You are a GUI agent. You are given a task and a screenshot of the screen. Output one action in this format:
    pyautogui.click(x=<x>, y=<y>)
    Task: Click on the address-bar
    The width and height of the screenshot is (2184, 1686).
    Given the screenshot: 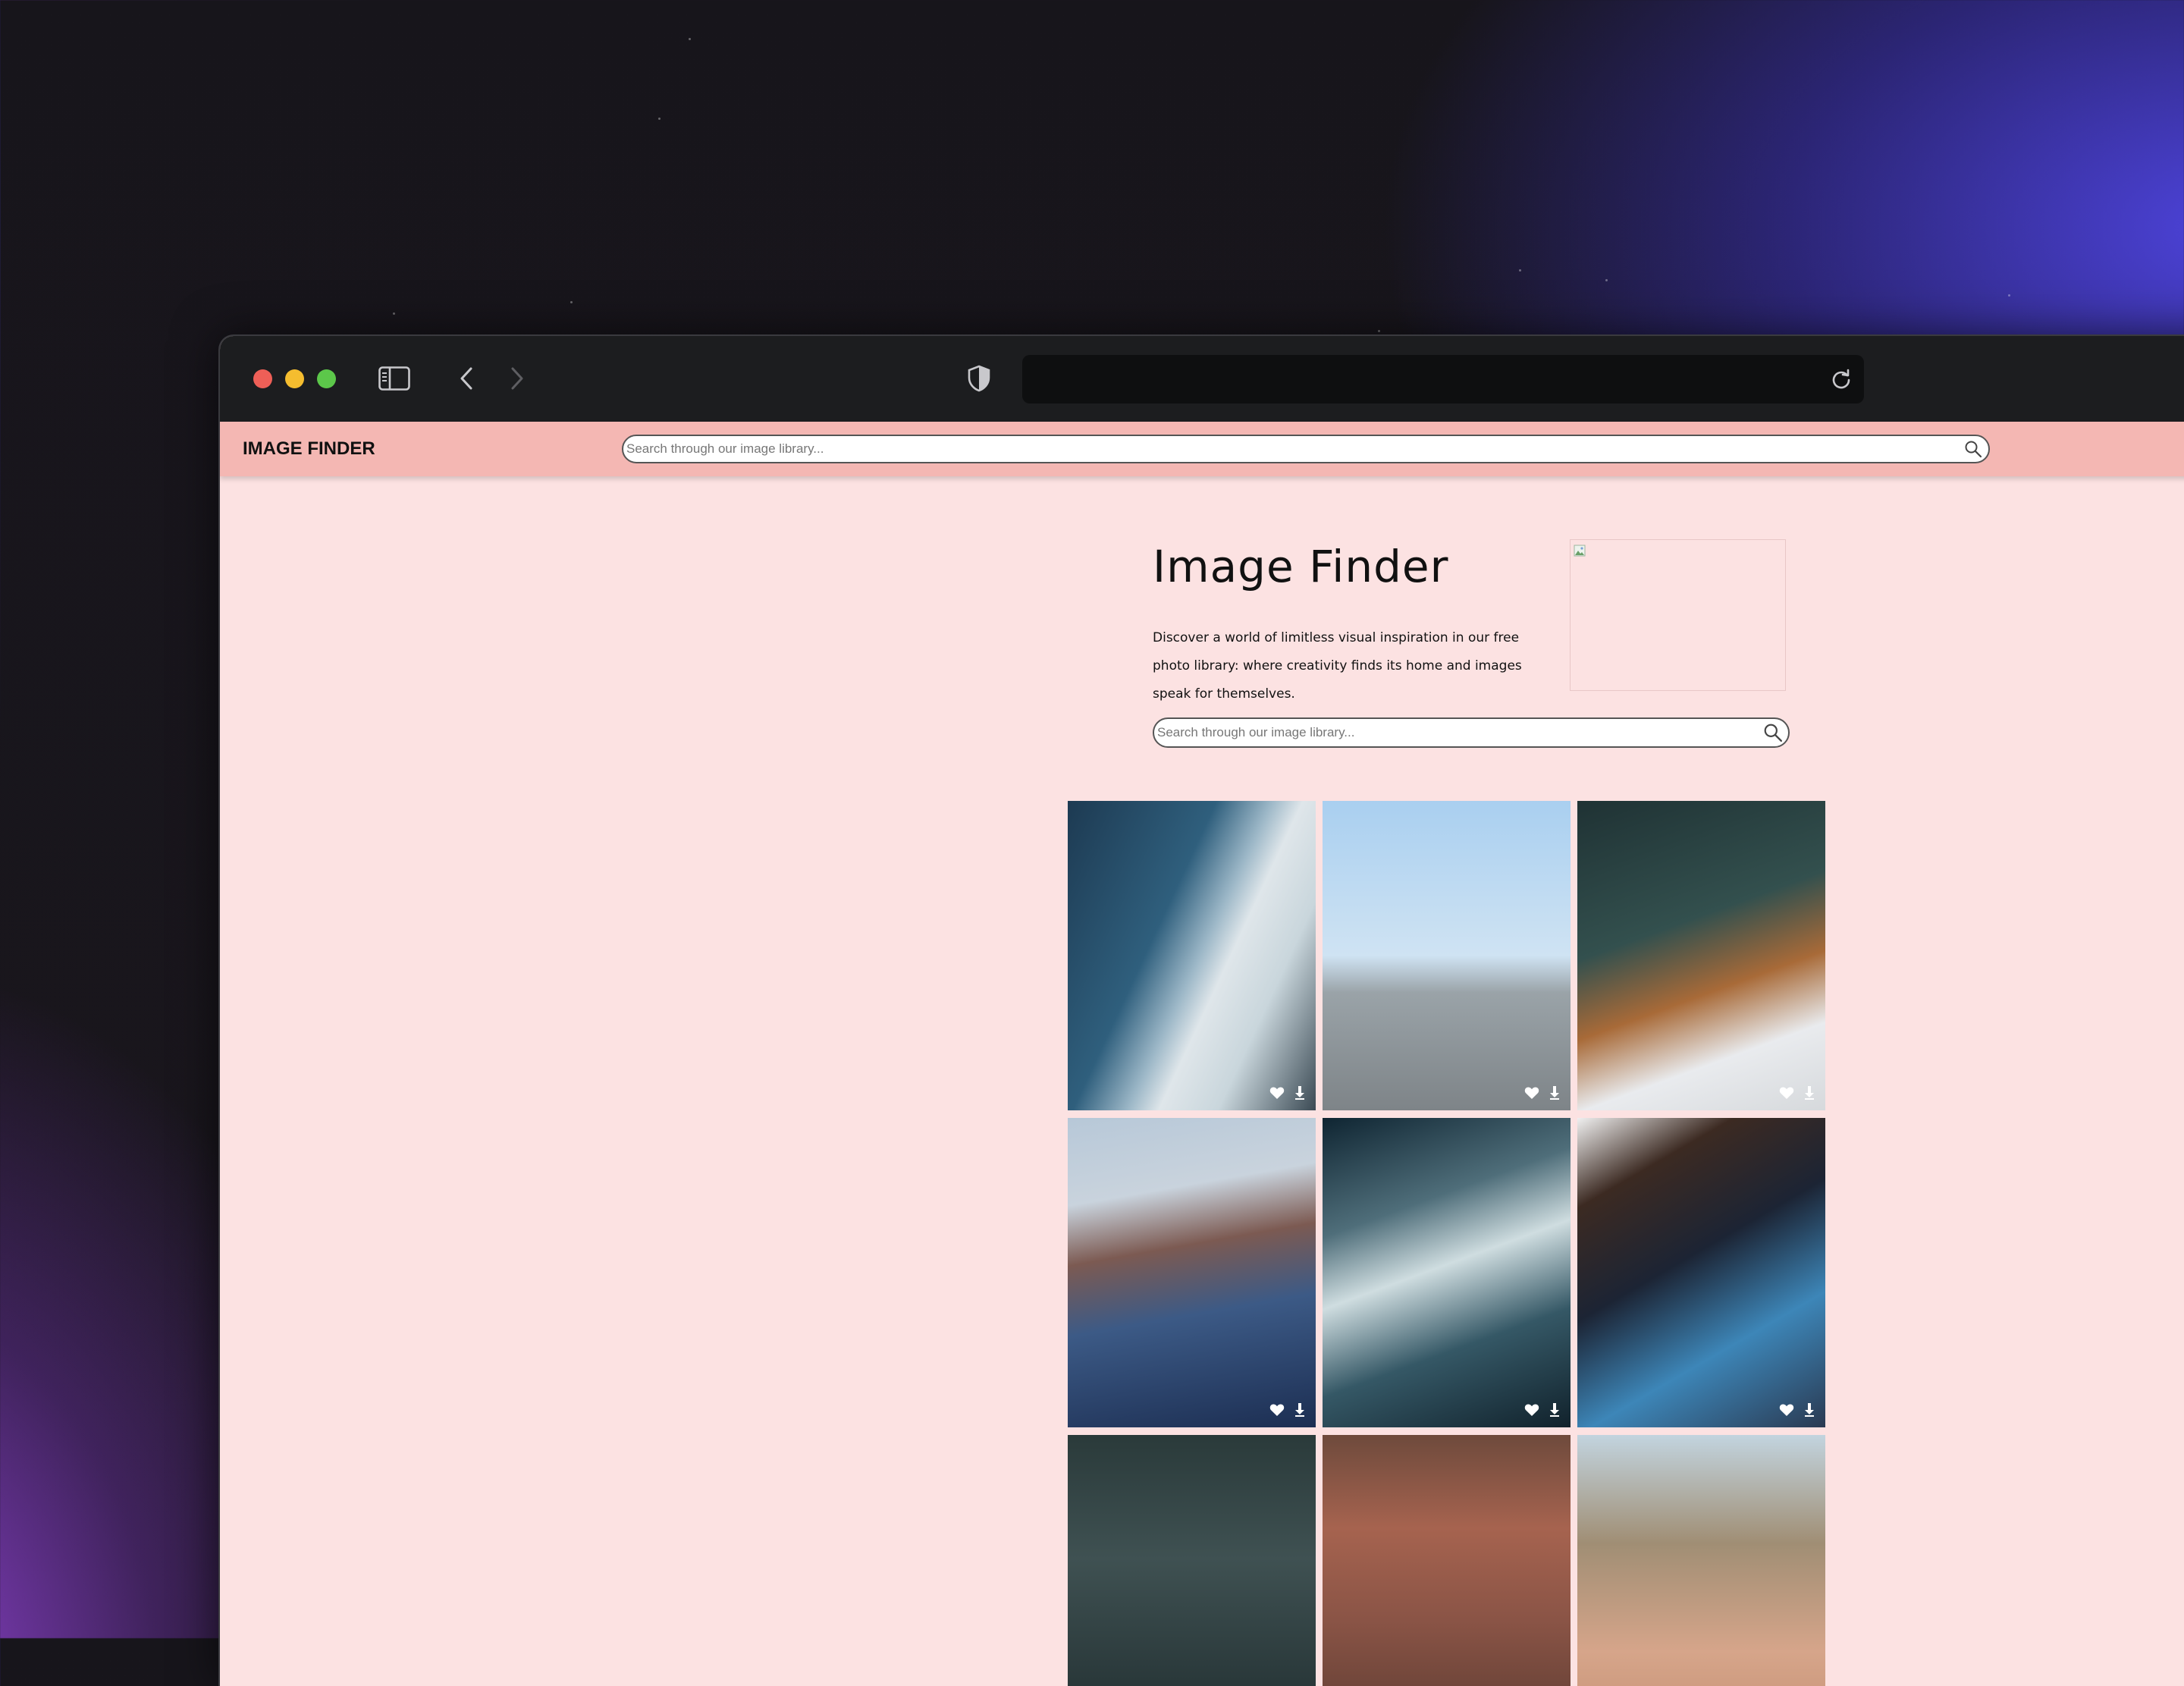 What is the action you would take?
    pyautogui.click(x=1443, y=379)
    